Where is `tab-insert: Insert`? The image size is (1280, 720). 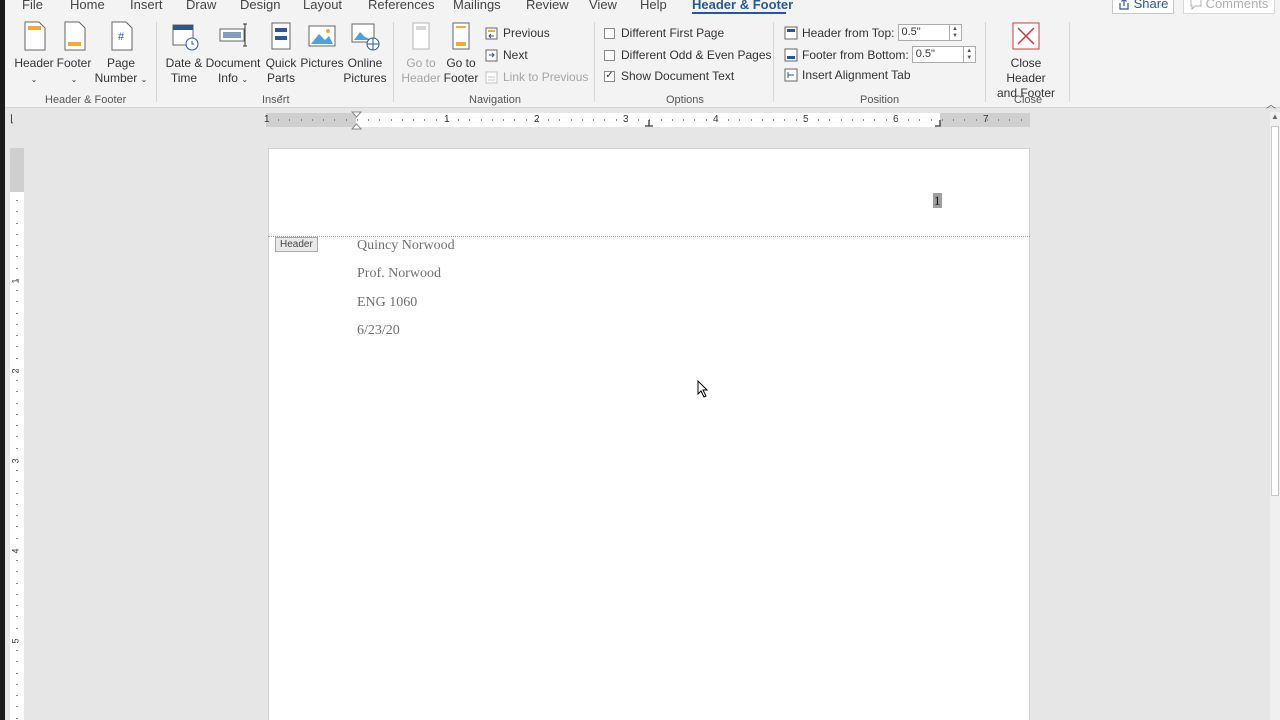 tab-insert: Insert is located at coordinates (146, 6).